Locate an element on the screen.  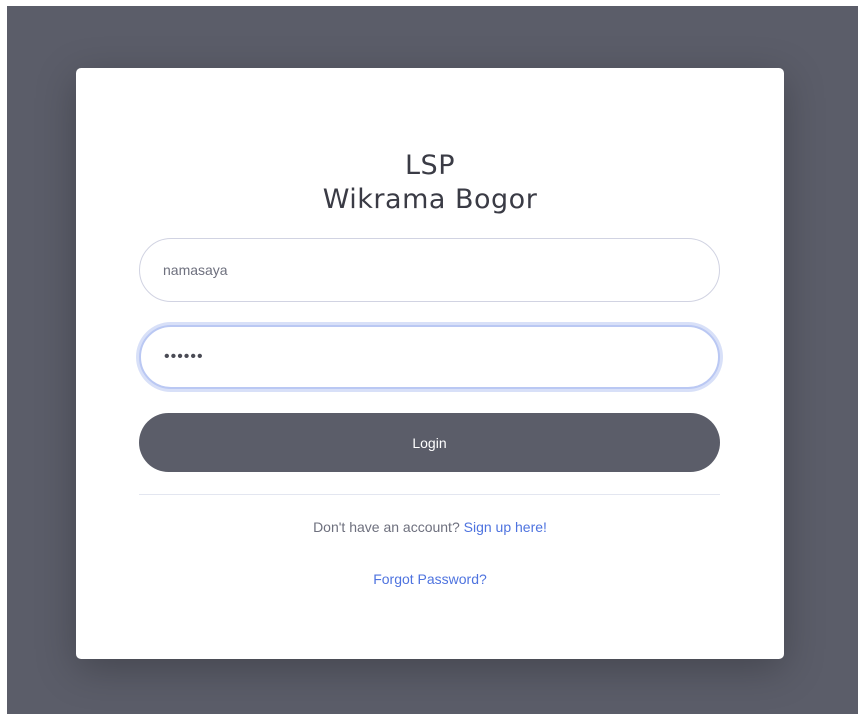
signup-prompt: Don't have an account? Sign up here! is located at coordinates (430, 527).